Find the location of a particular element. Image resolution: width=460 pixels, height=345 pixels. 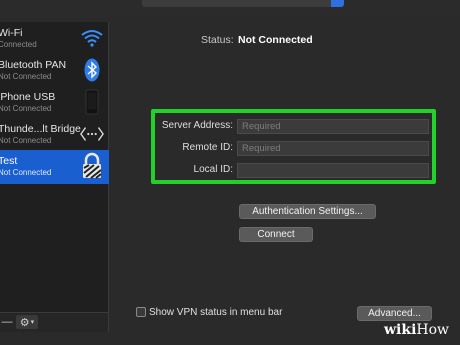

service-item-iphone-usb: iPhone USB Not Connected is located at coordinates (54, 102).